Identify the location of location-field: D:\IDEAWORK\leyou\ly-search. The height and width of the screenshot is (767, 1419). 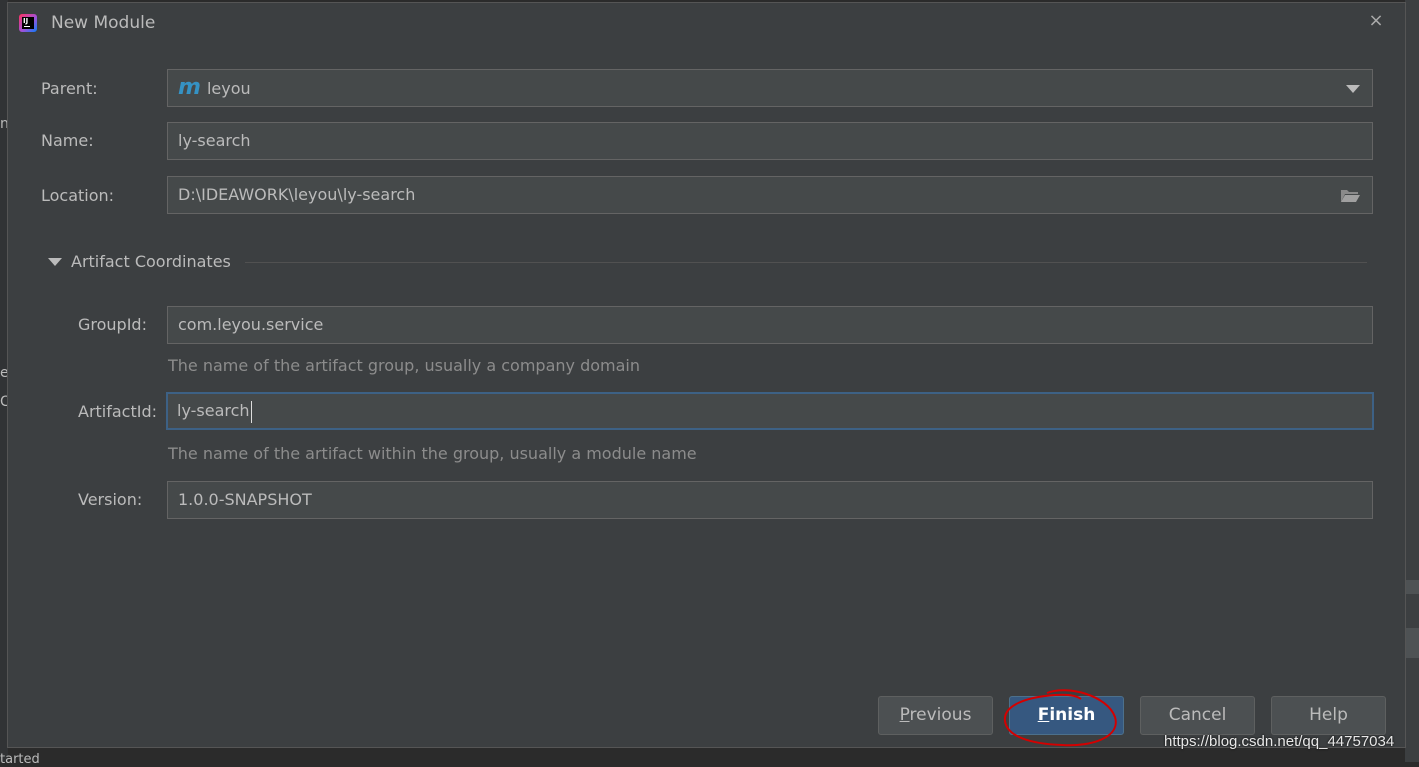
(770, 195).